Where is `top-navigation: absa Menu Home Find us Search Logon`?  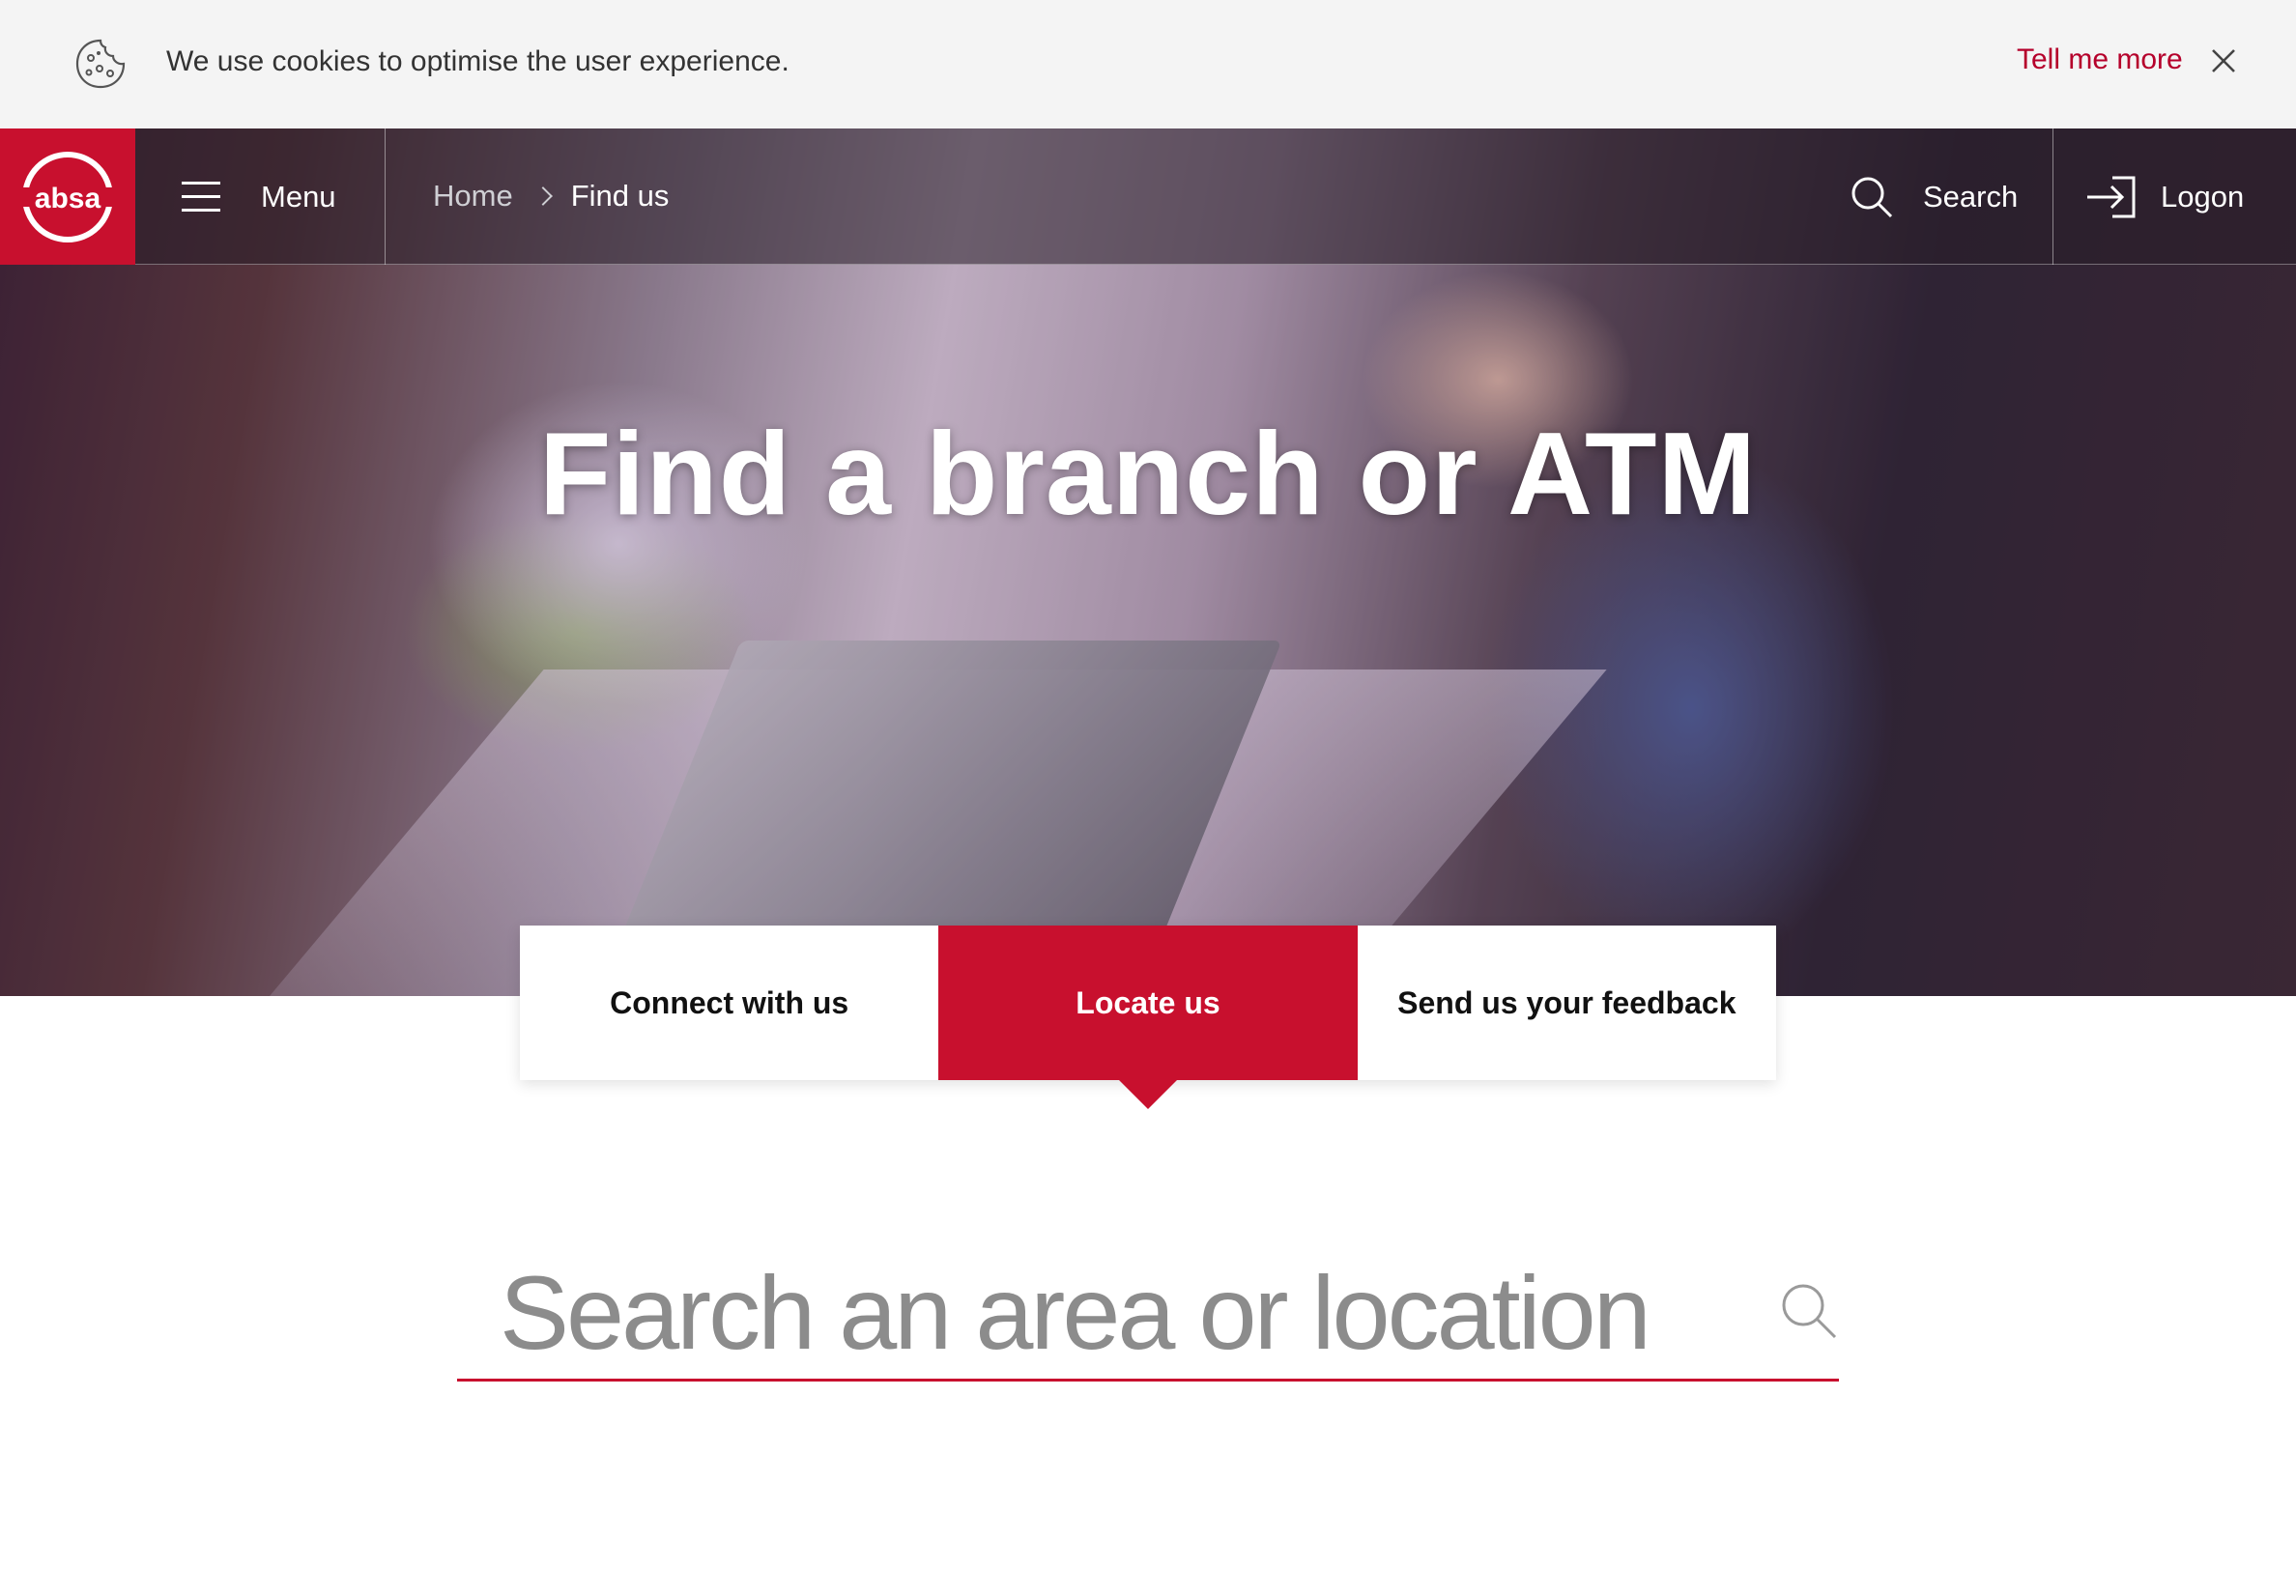
top-navigation: absa Menu Home Find us Search Logon is located at coordinates (1148, 197).